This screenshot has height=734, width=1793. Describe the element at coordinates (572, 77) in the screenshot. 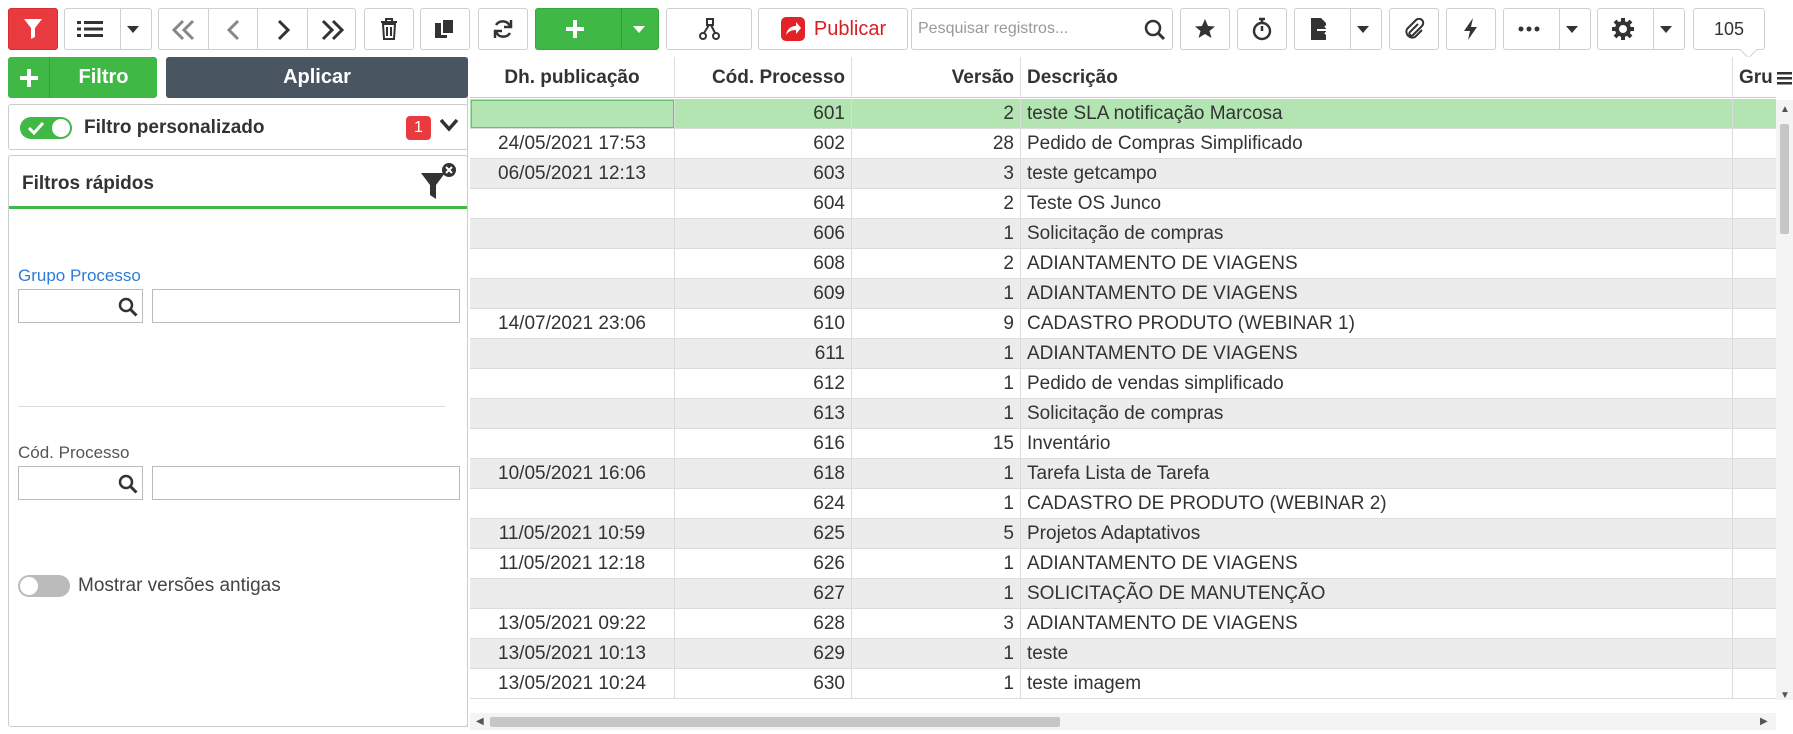

I see `column-header-publish-date: Dh. publicação` at that location.